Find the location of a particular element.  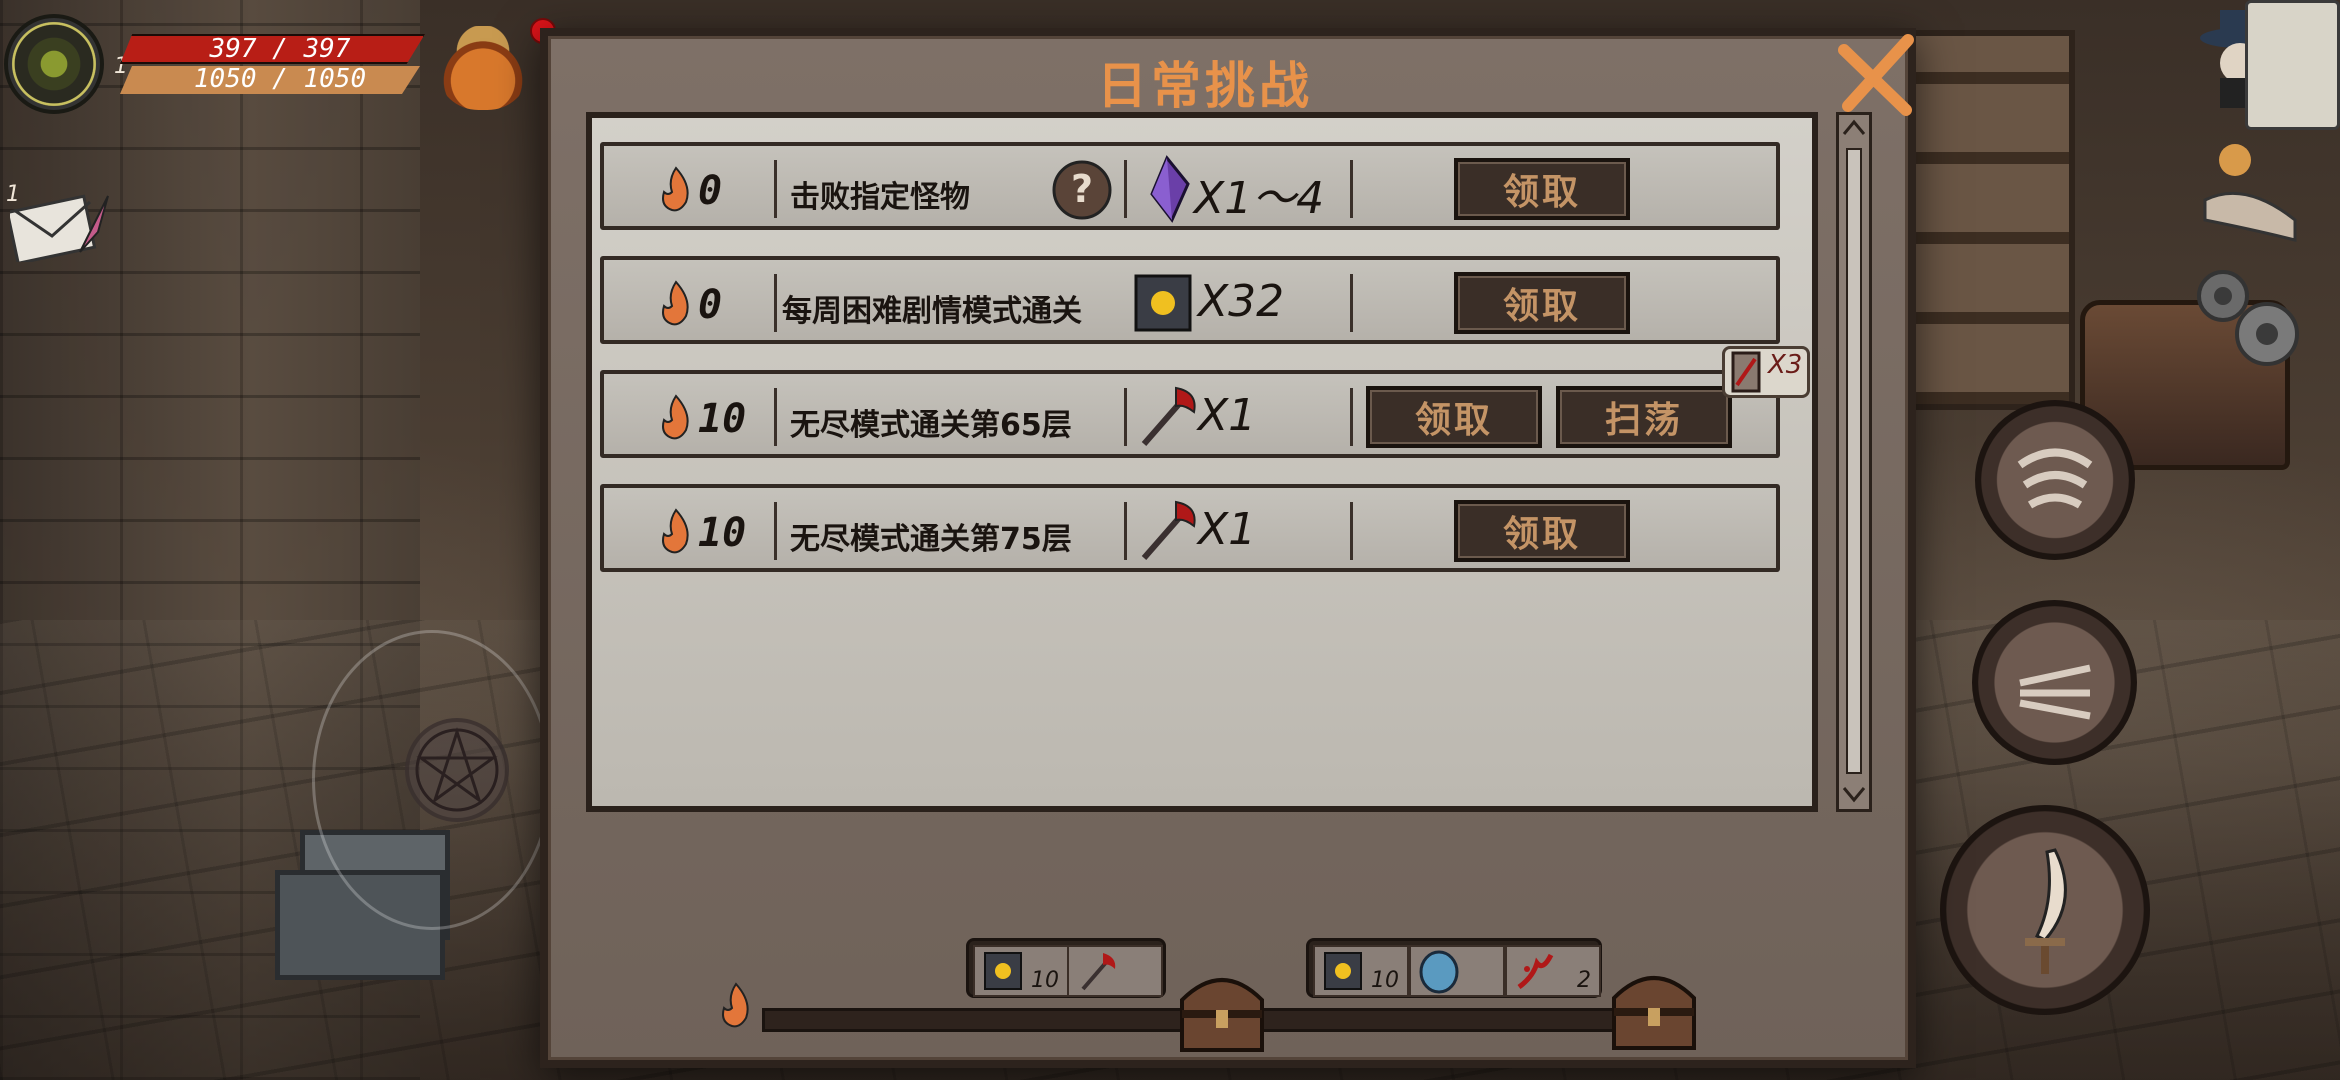

pentagram-icon is located at coordinates (457, 769).